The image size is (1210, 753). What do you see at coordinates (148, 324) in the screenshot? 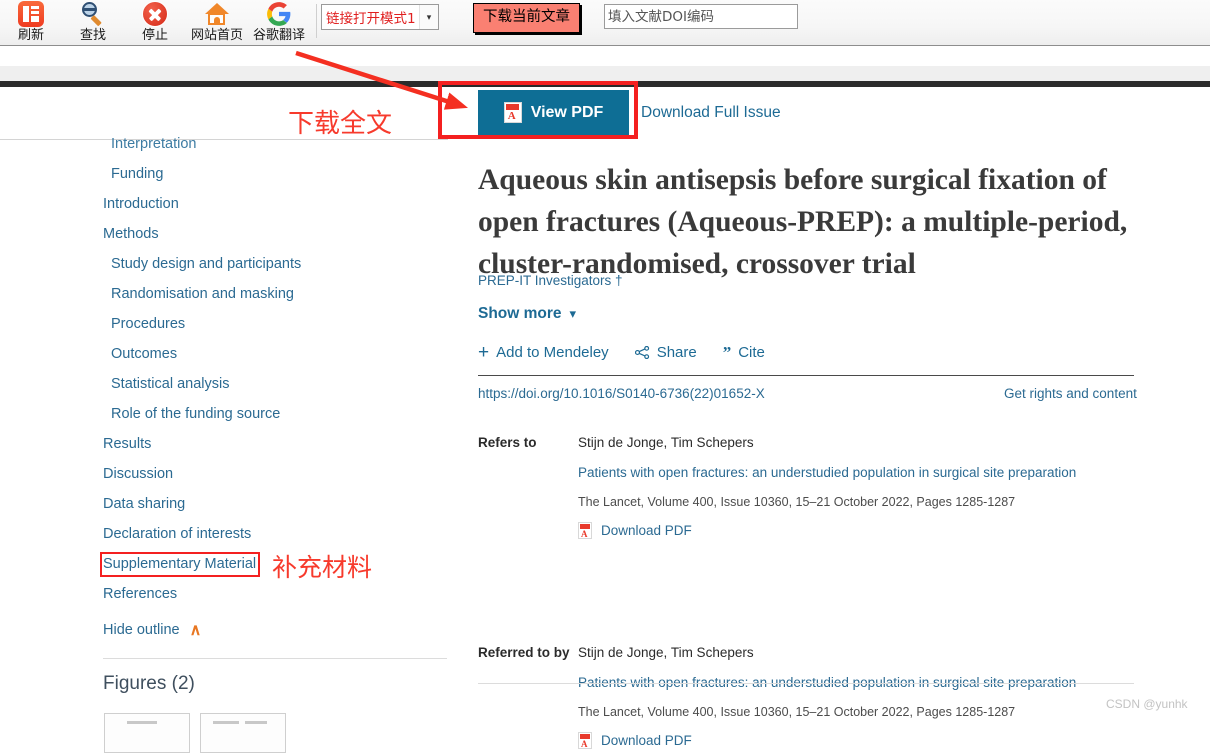
I see `sidebar-item-procedures: Procedures` at bounding box center [148, 324].